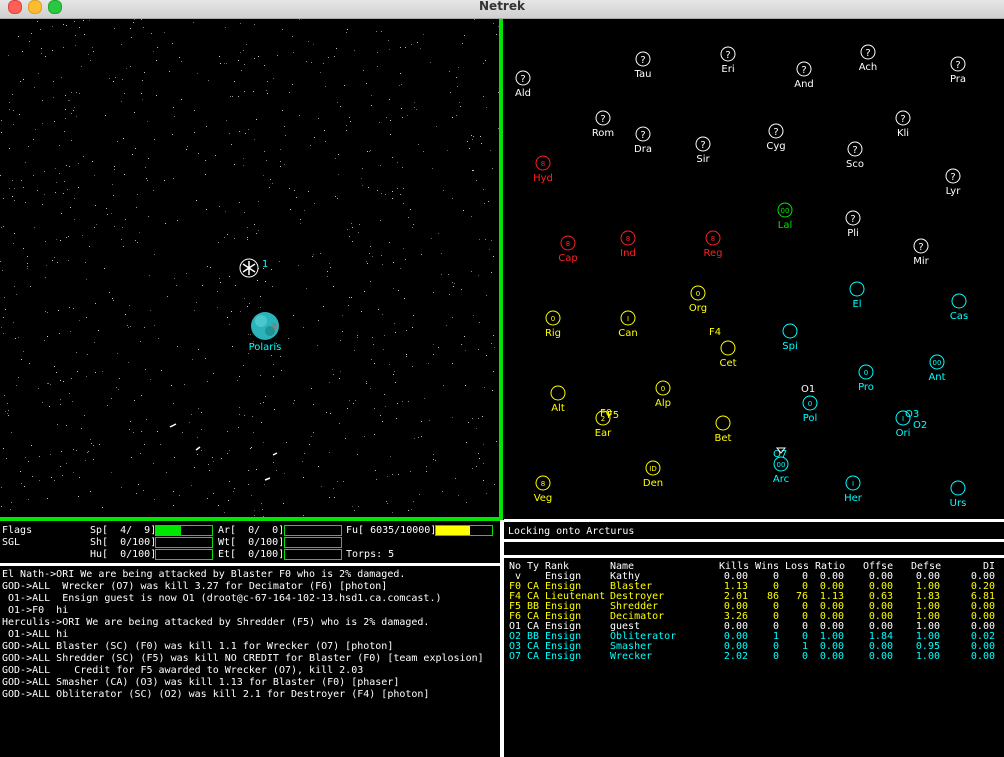 The width and height of the screenshot is (1004, 757). I want to click on planet-and: ? And, so click(804, 75).